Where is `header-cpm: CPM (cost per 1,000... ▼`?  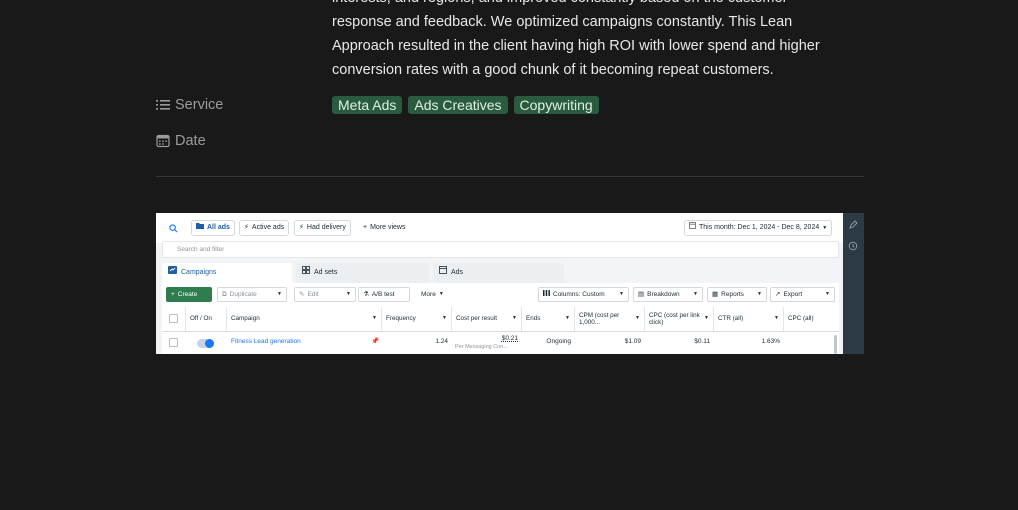
header-cpm: CPM (cost per 1,000... ▼ is located at coordinates (610, 319).